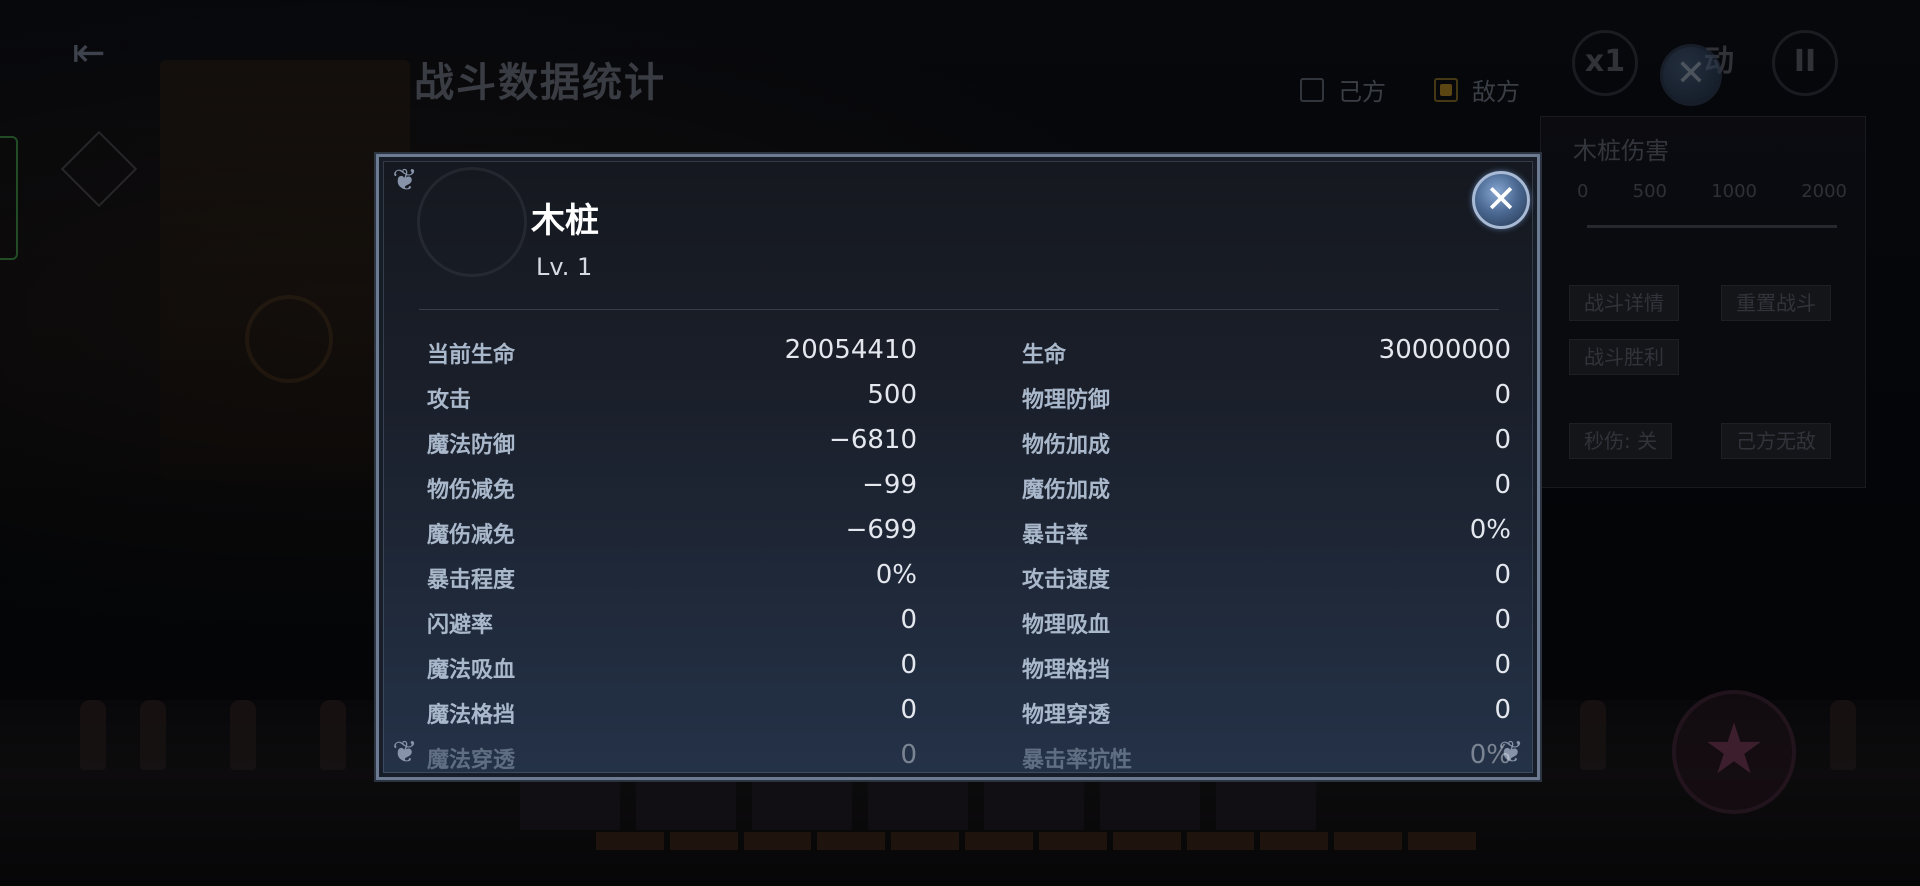  Describe the element at coordinates (969, 398) in the screenshot. I see `stat-row: 攻击 500 物理防御 0` at that location.